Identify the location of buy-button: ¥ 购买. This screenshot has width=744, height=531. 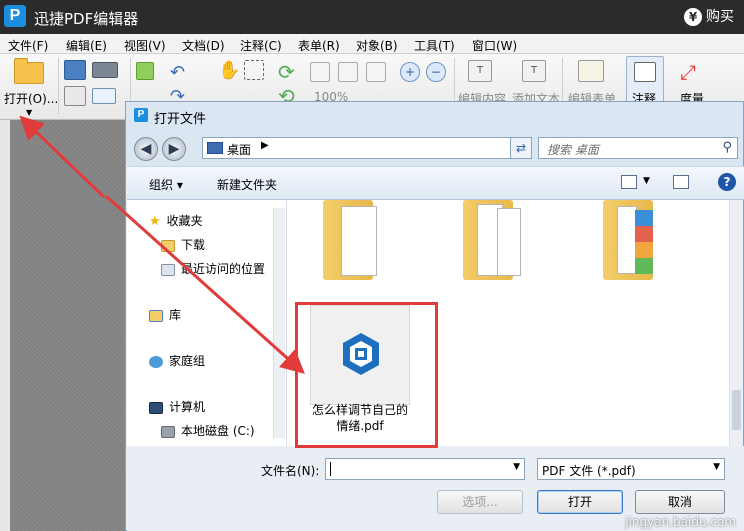
(709, 16).